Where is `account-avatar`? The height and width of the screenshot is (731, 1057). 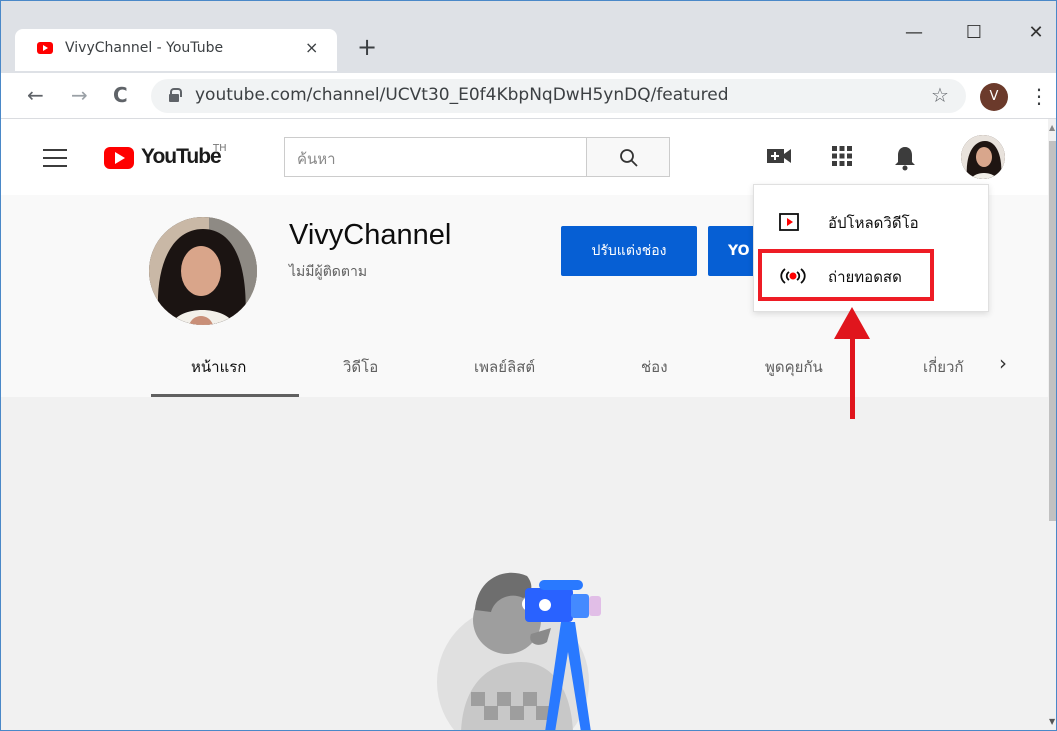
account-avatar is located at coordinates (983, 157).